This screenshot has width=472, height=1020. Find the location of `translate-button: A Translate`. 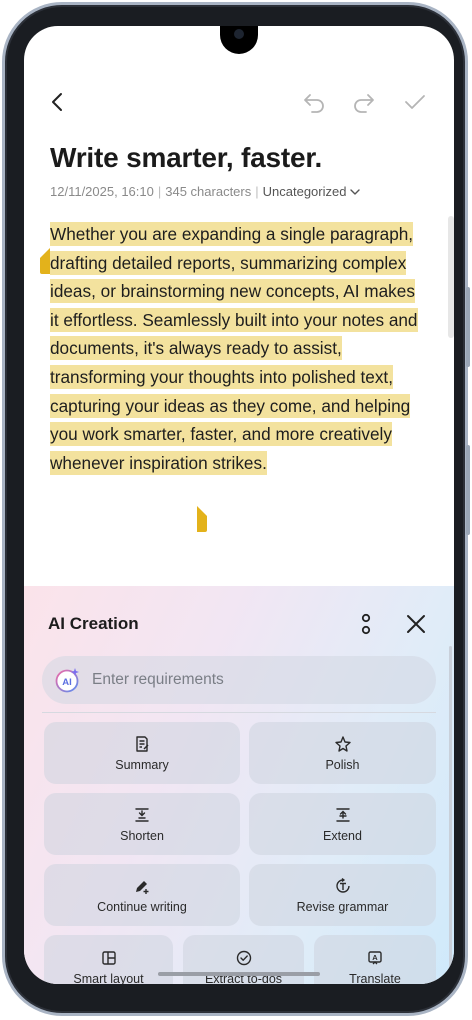

translate-button: A Translate is located at coordinates (375, 959).